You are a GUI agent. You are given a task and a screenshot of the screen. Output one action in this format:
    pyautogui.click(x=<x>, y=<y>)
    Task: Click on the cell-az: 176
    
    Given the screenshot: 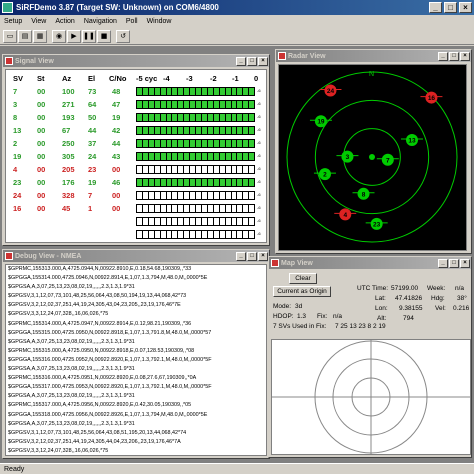 What is the action you would take?
    pyautogui.click(x=68, y=182)
    